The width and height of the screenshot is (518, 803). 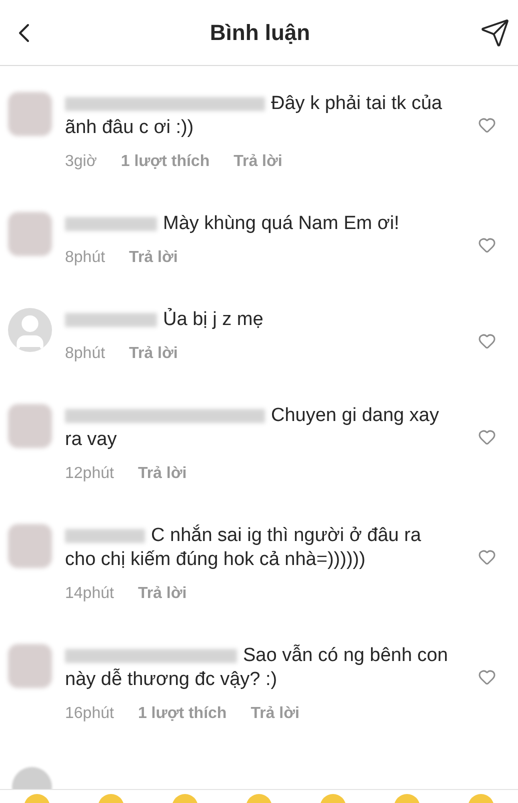 What do you see at coordinates (81, 162) in the screenshot?
I see `comment-time: 3giờ` at bounding box center [81, 162].